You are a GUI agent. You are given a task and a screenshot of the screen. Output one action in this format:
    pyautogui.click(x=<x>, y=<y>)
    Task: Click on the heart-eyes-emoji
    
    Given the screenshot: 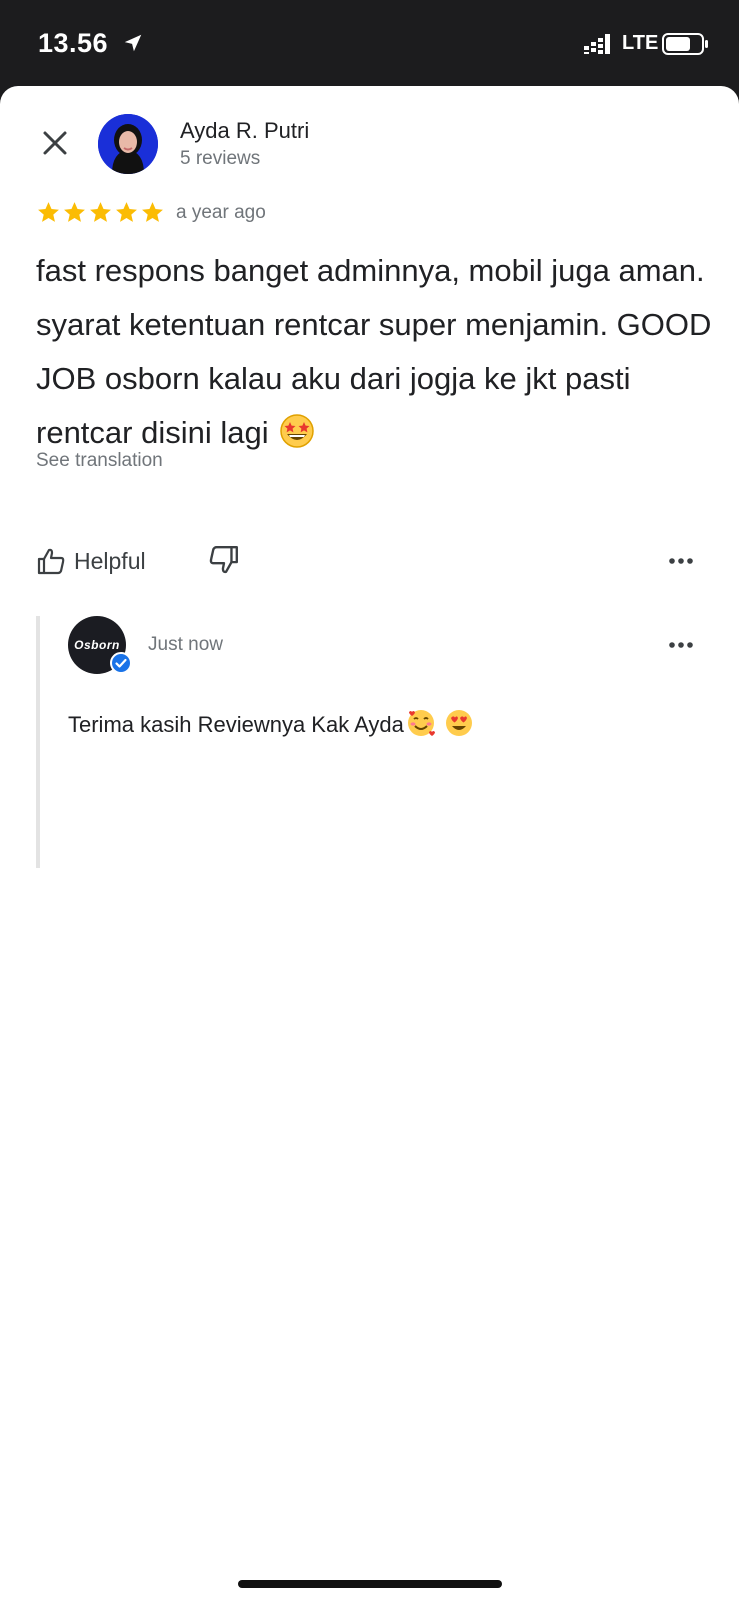 What is the action you would take?
    pyautogui.click(x=458, y=723)
    